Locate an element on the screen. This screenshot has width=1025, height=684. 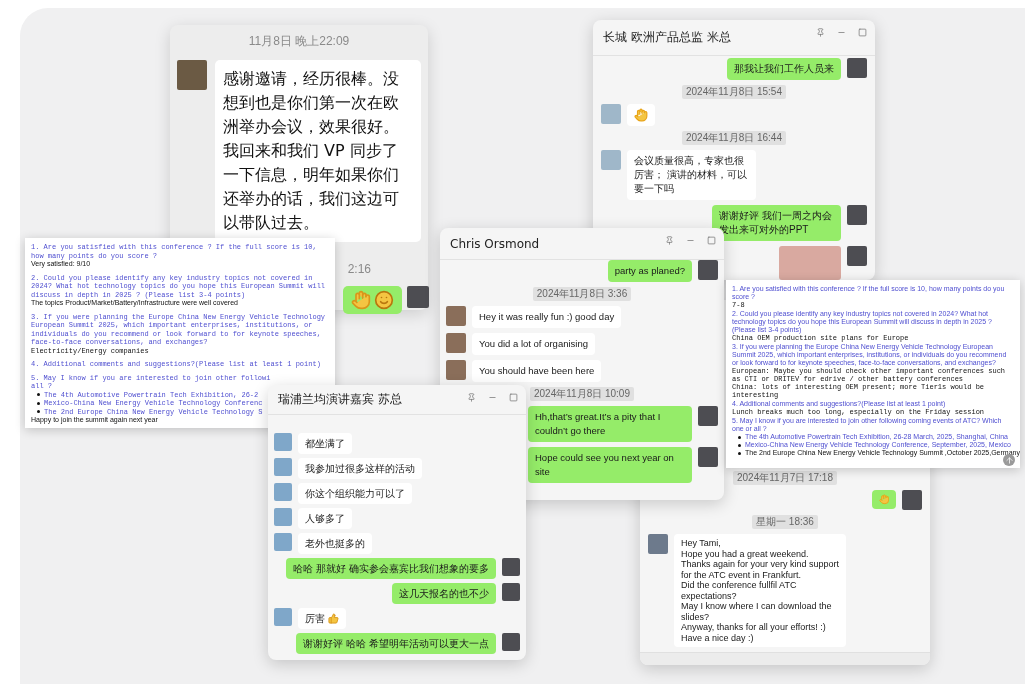
timestamp: 2024年11月8日 16:44 is located at coordinates (734, 138).